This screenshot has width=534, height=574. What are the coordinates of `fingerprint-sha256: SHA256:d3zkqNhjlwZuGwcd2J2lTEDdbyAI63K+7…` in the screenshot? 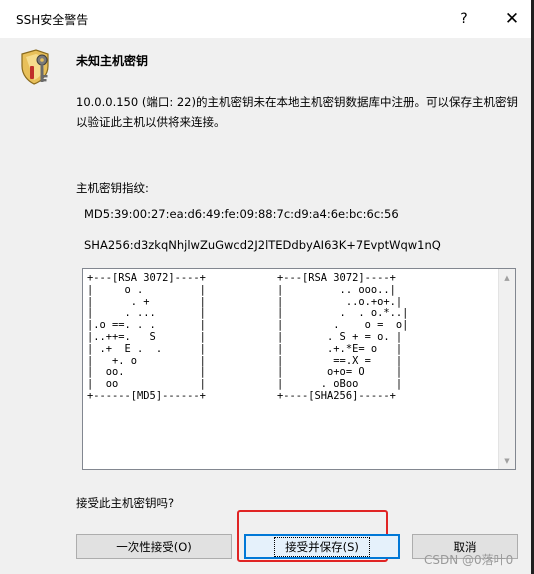 It's located at (262, 245).